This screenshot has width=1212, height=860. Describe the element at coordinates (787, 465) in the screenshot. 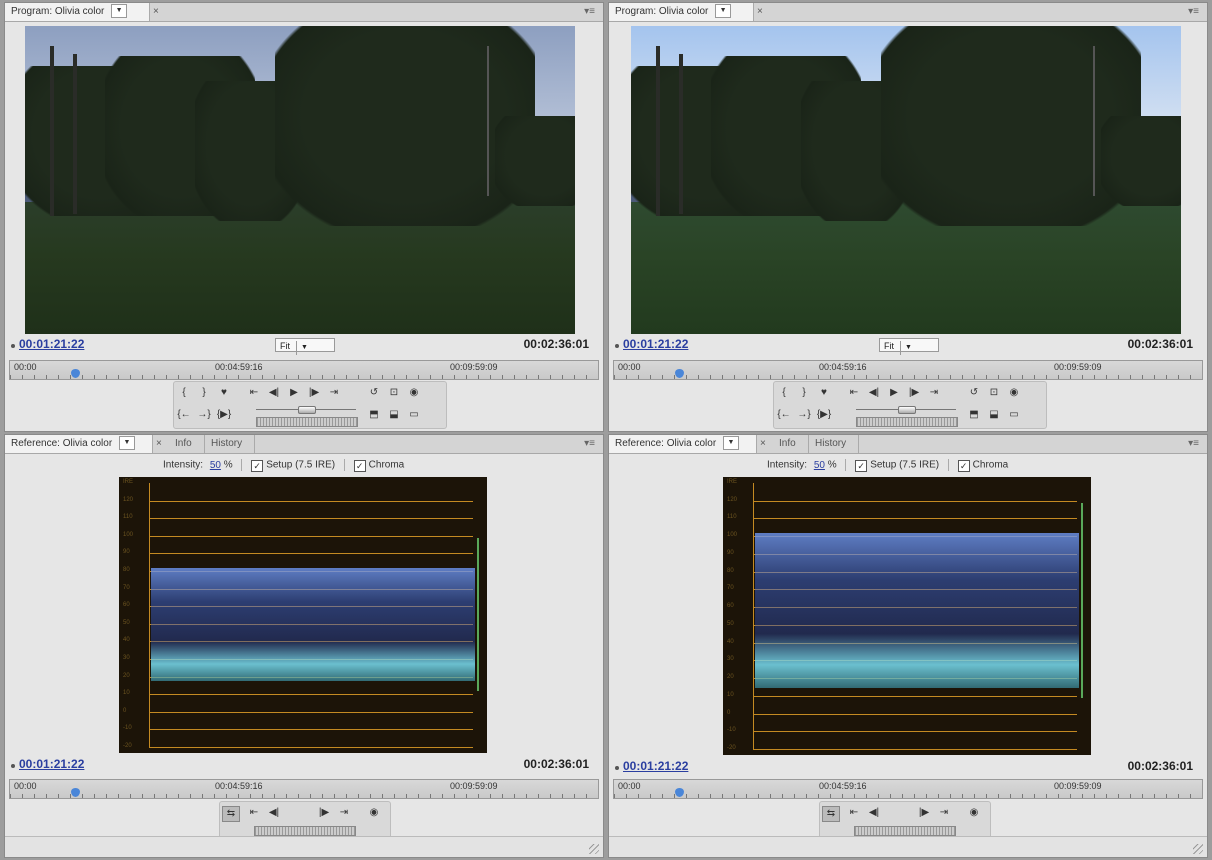

I see `intensity-label: Intensity:` at that location.